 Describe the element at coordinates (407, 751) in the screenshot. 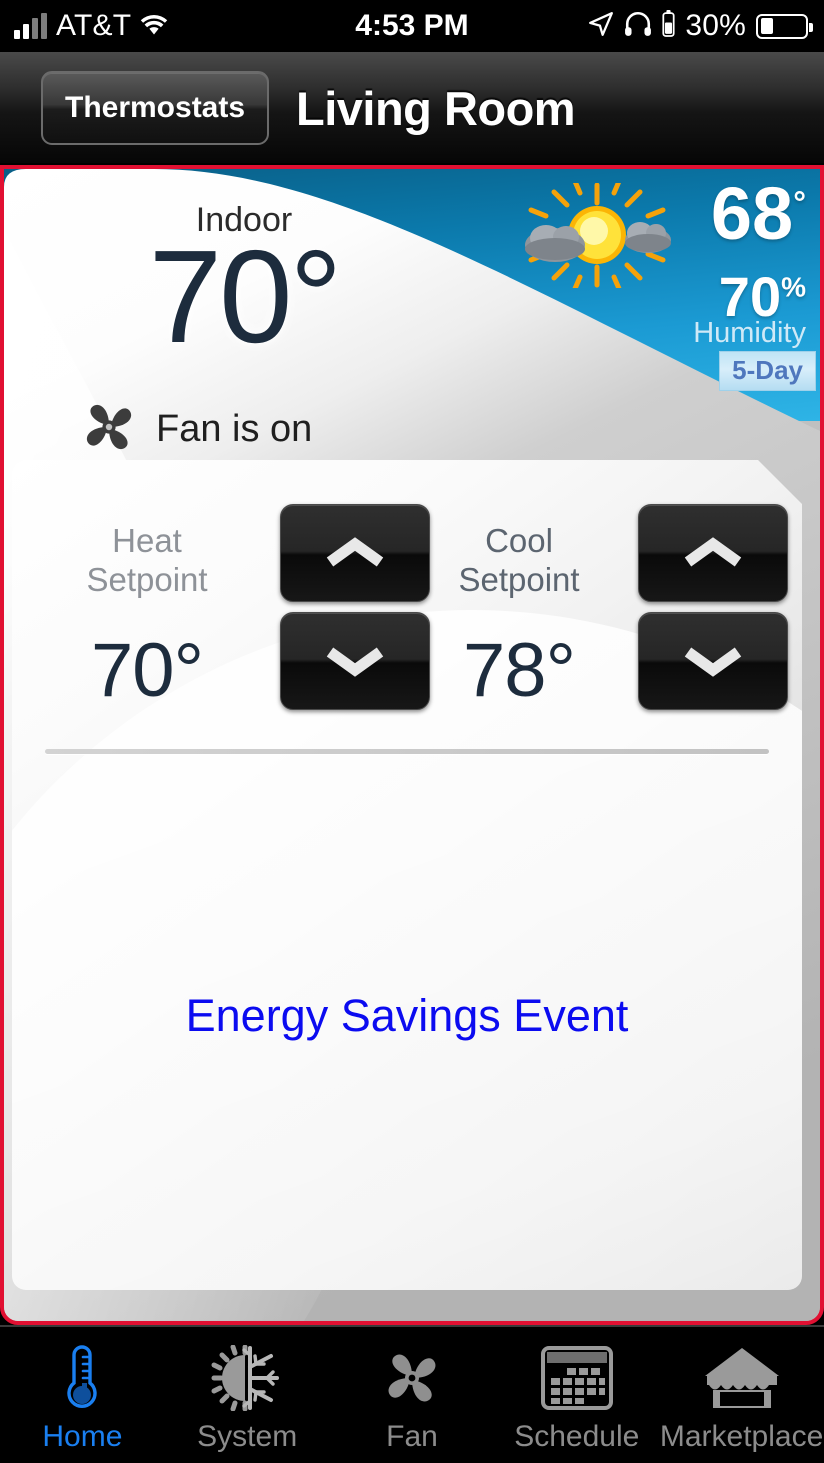

I see `card-divider` at that location.